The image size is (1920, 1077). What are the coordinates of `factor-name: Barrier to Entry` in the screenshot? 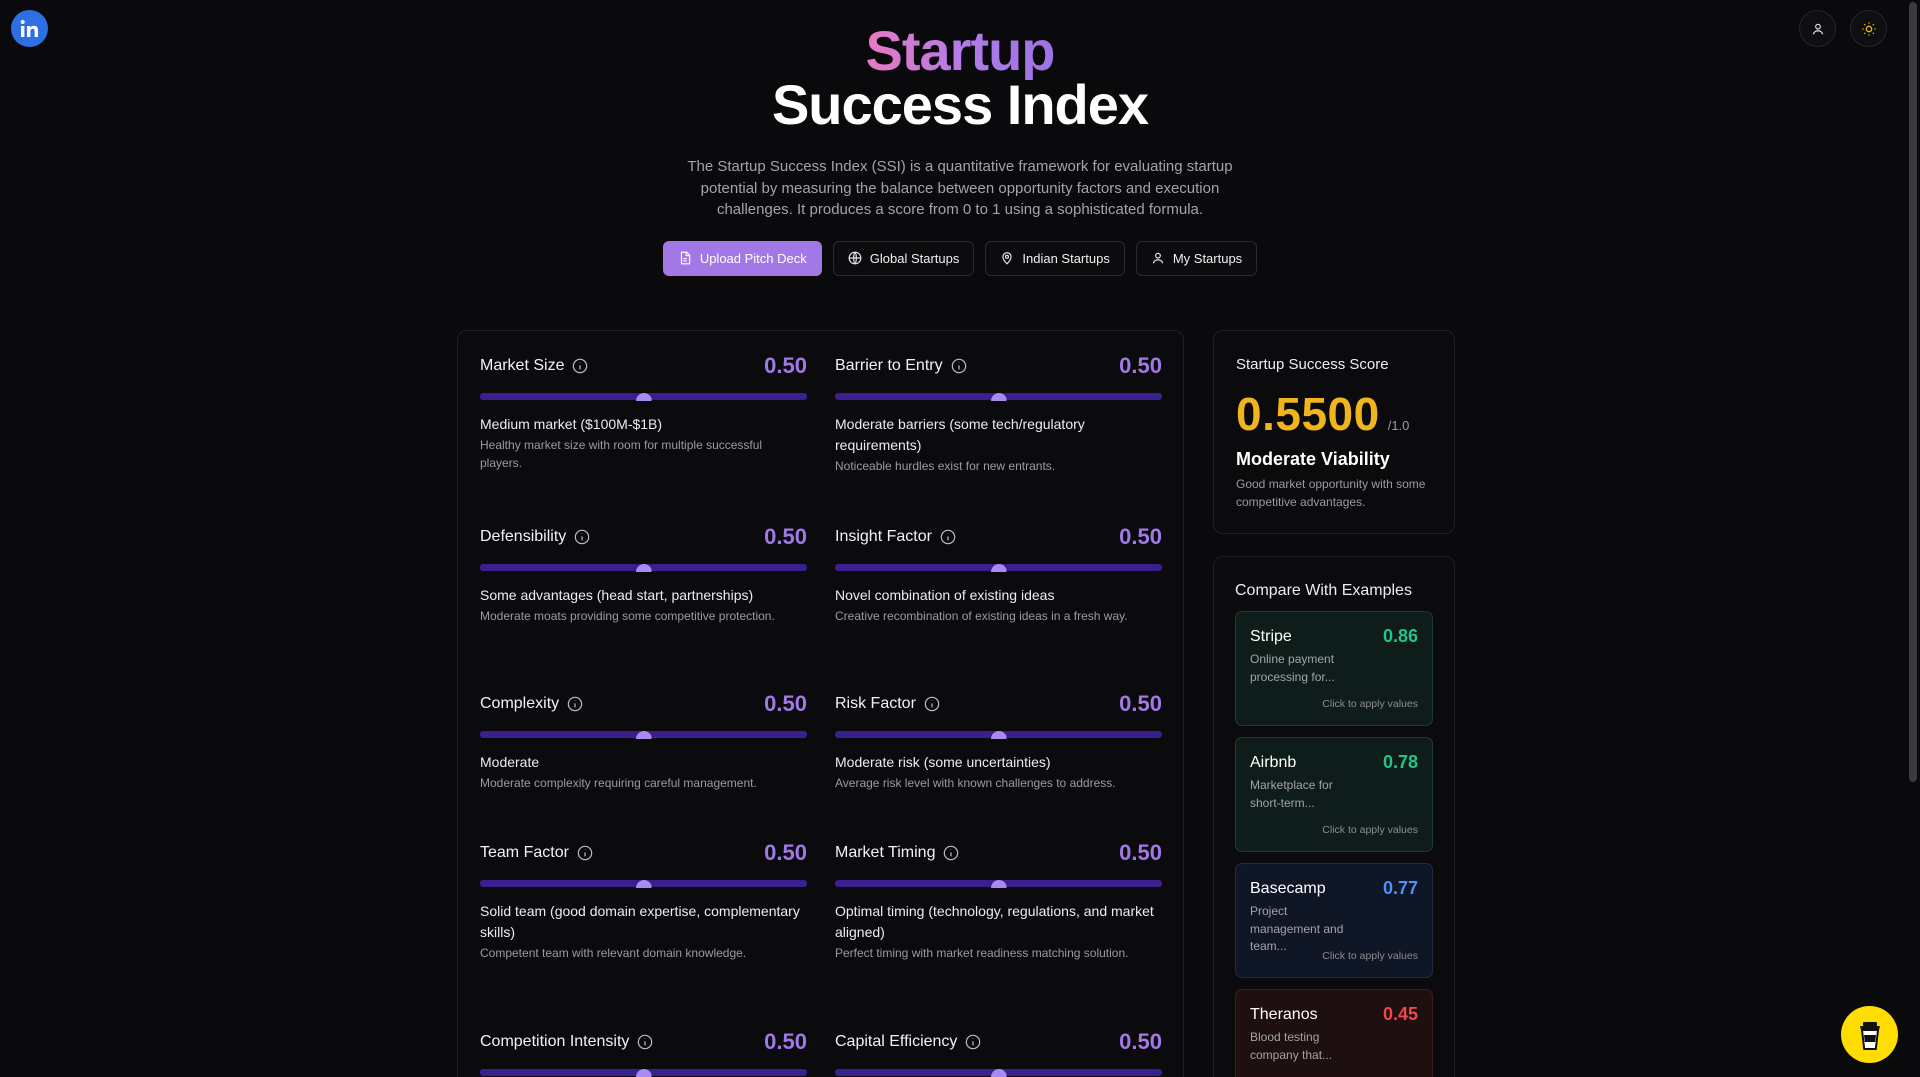 It's located at (889, 365).